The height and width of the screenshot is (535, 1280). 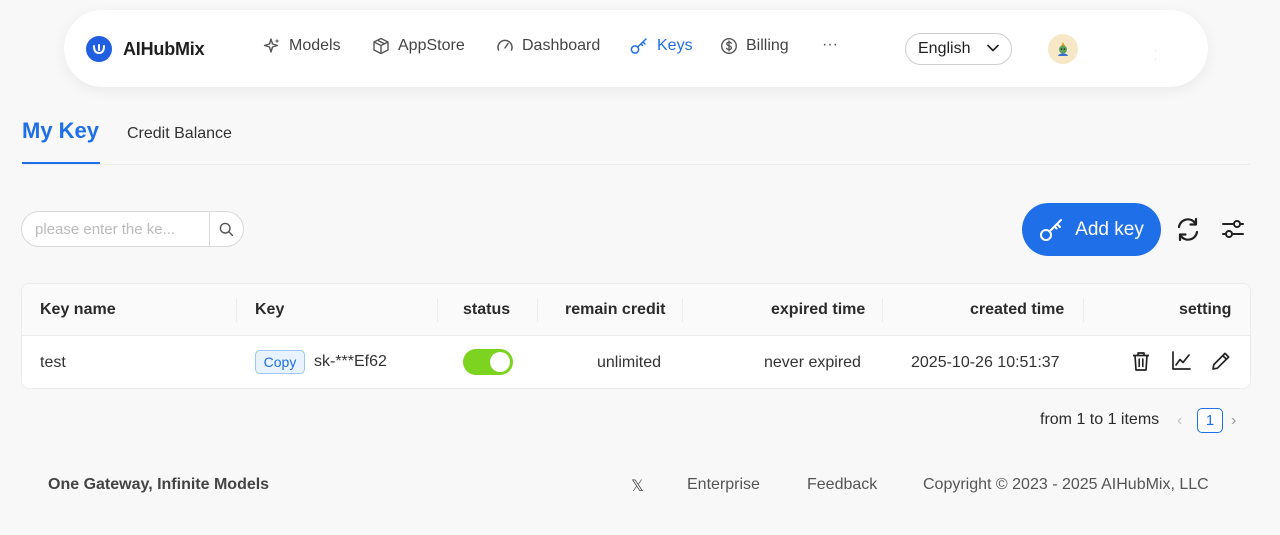 I want to click on tab-my-key: My Key, so click(x=60, y=131).